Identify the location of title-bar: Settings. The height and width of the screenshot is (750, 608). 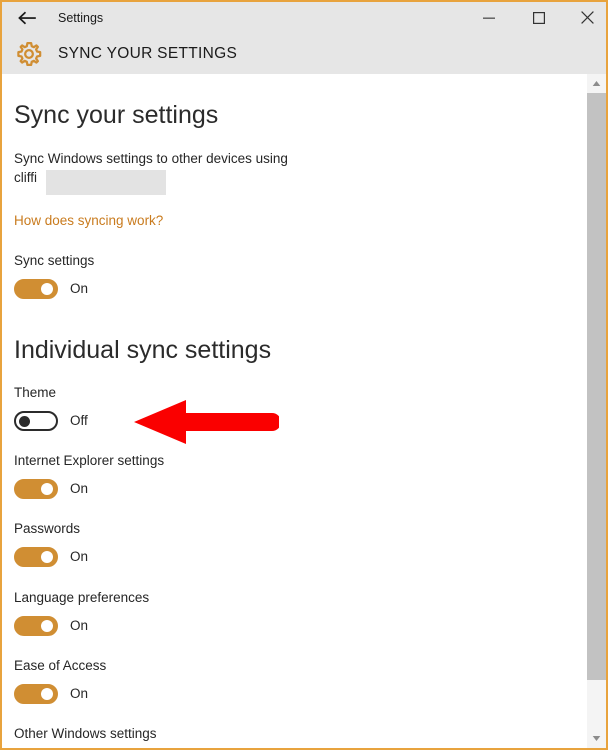
(304, 18).